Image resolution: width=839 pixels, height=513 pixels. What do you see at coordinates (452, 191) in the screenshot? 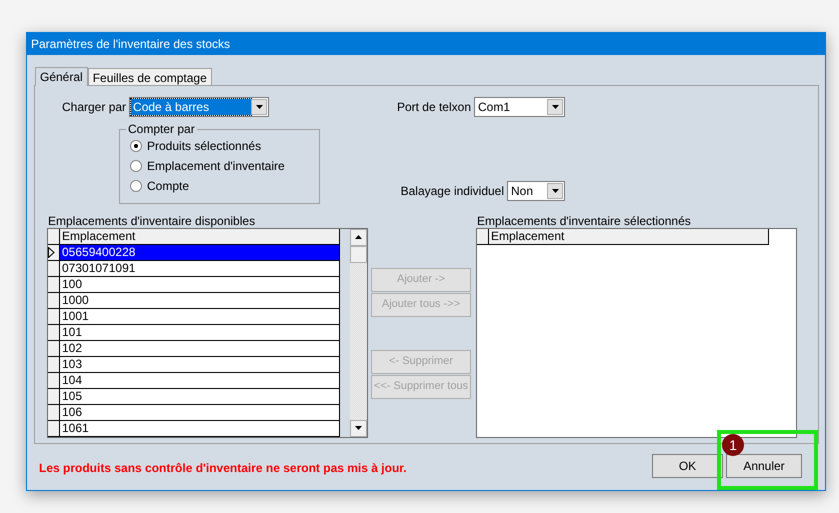
I see `balayage-label: Balayage individuel` at bounding box center [452, 191].